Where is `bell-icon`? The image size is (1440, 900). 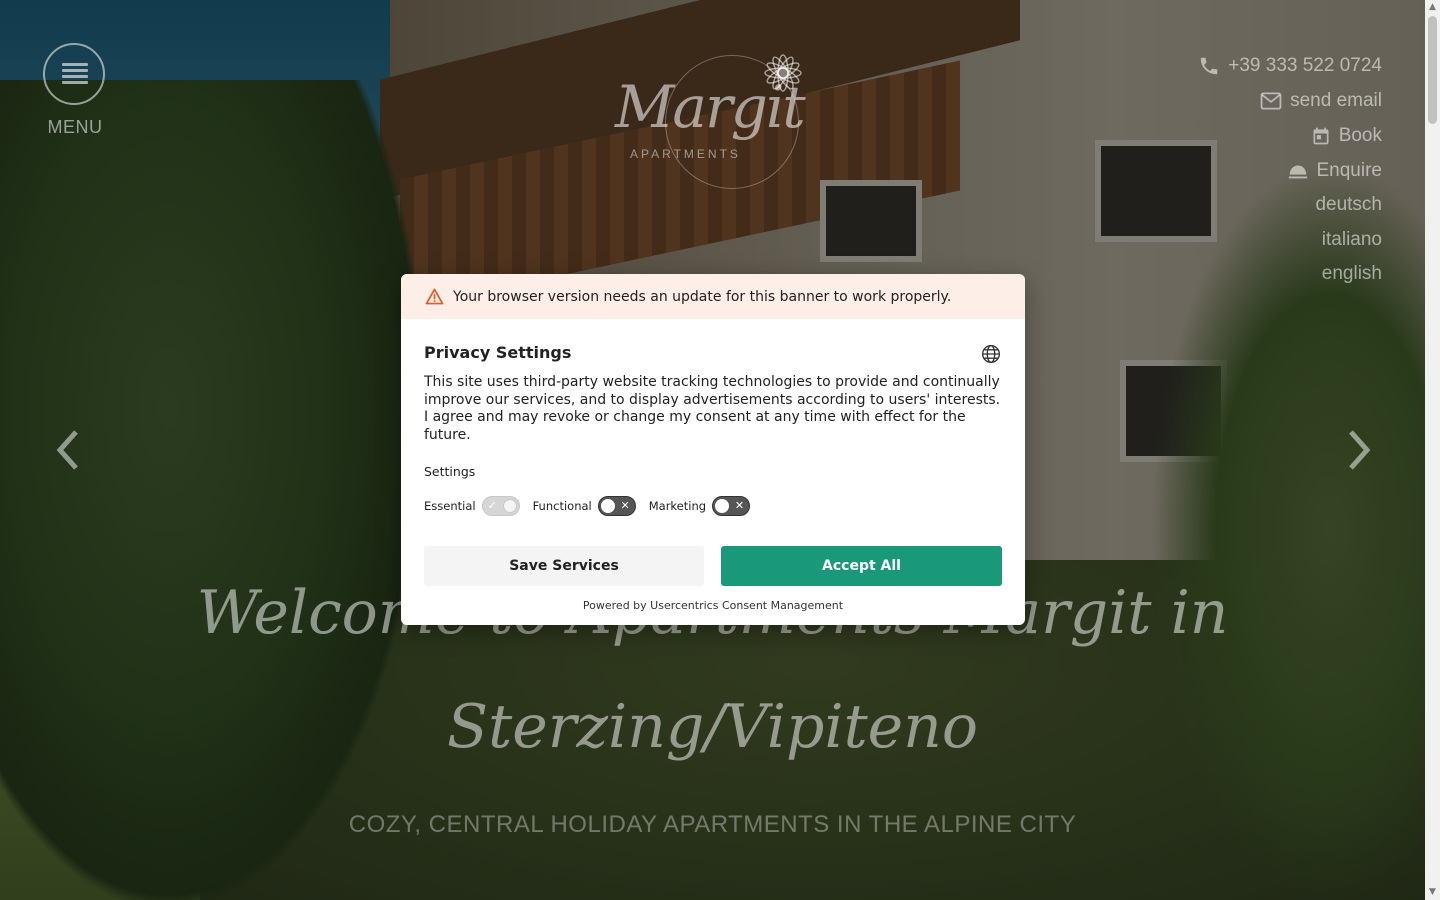 bell-icon is located at coordinates (1297, 171).